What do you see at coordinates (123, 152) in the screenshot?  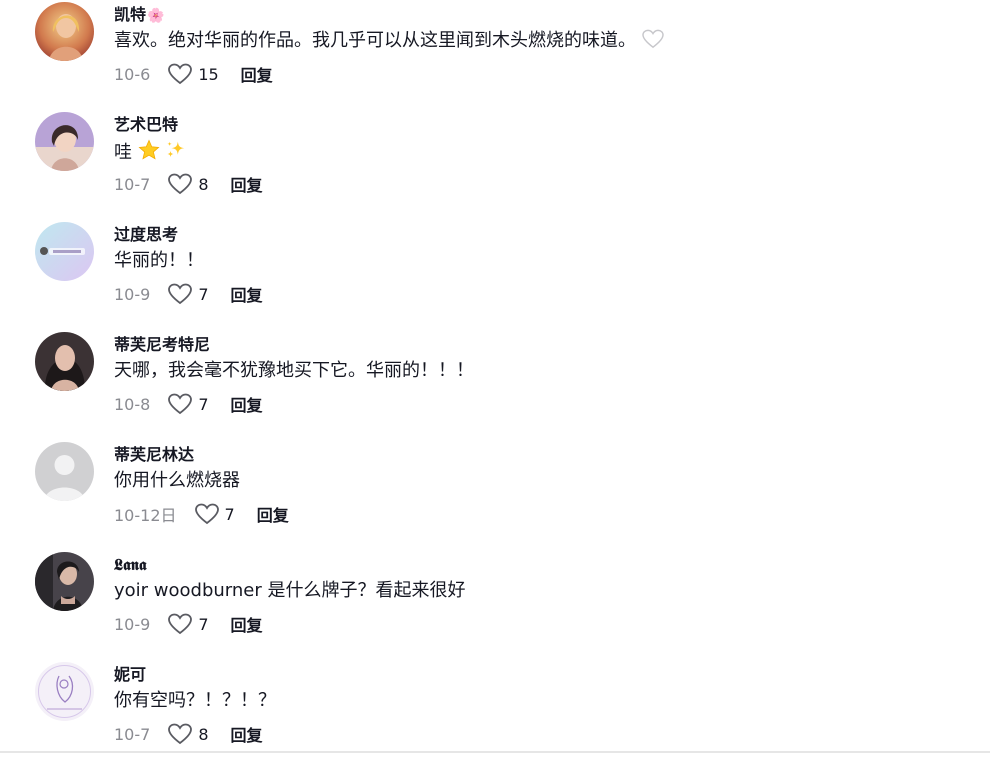 I see `comment-text-body: 哇` at bounding box center [123, 152].